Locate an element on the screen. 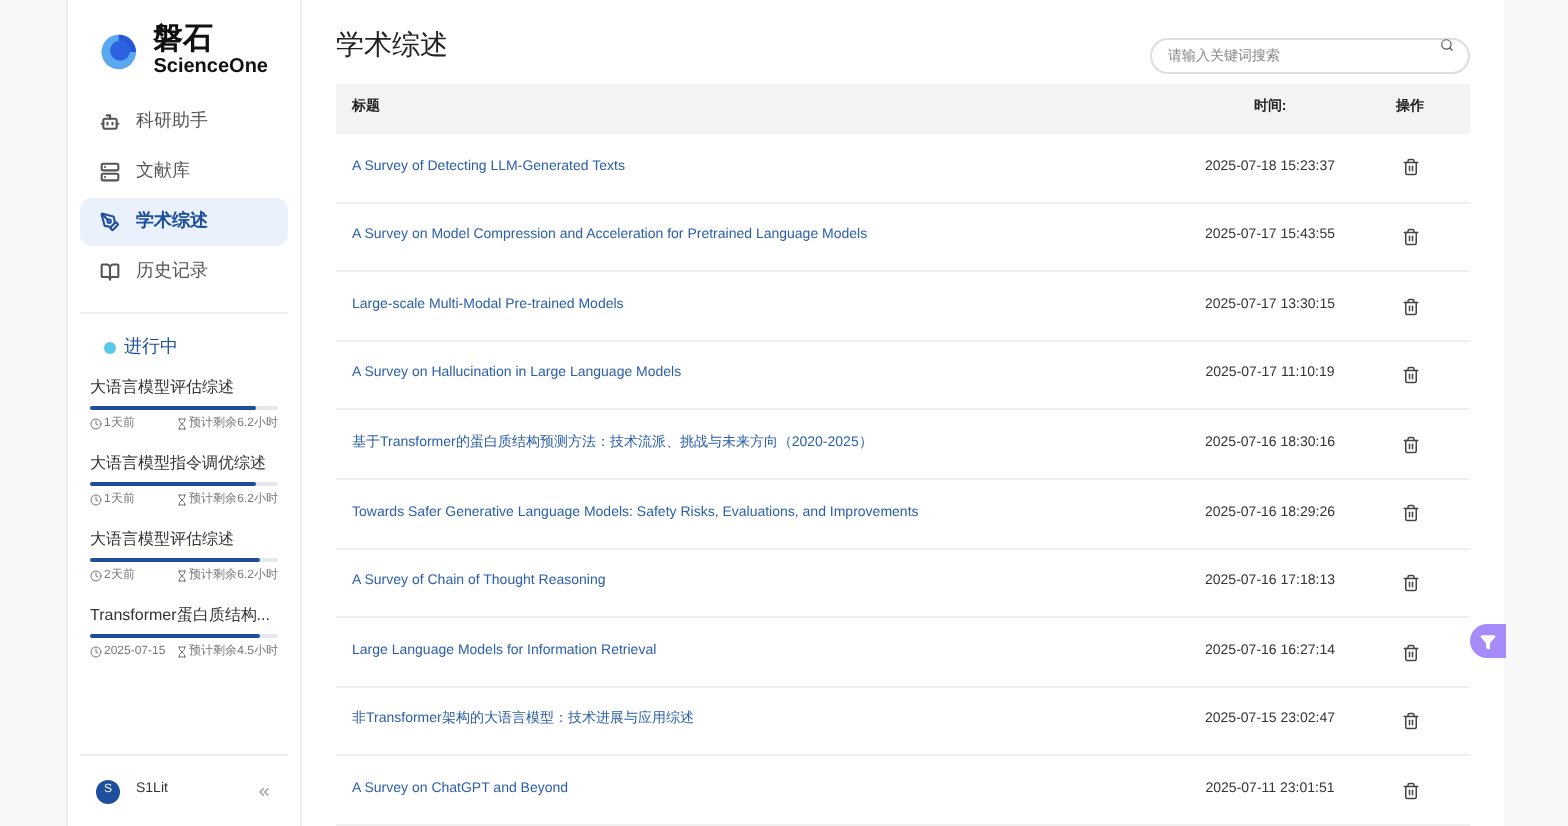 This screenshot has height=826, width=1568. collapse-icon is located at coordinates (264, 791).